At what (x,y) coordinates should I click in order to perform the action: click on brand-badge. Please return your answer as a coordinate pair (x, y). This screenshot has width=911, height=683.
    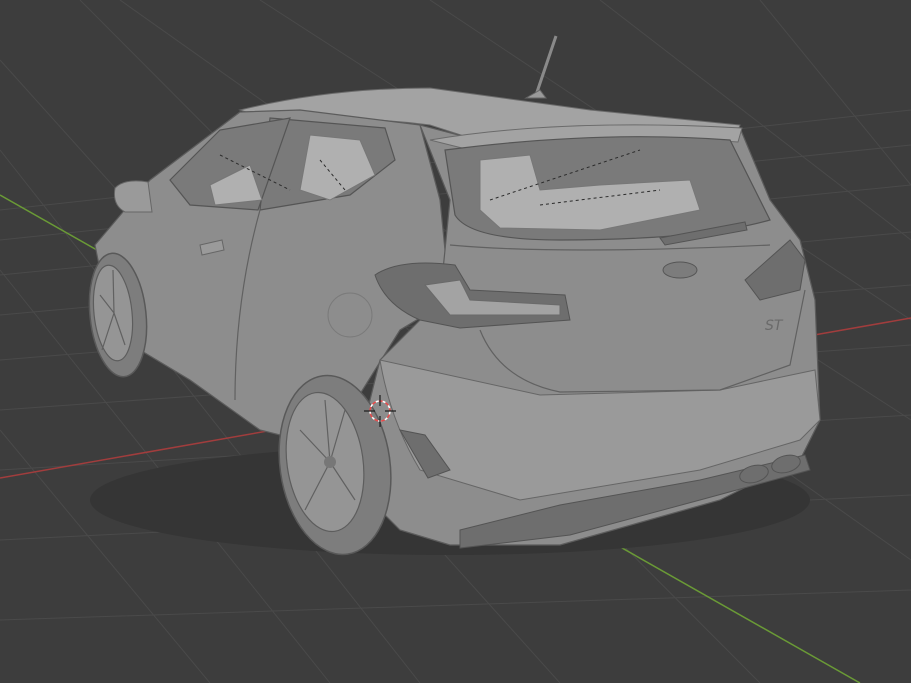
    Looking at the image, I should click on (680, 270).